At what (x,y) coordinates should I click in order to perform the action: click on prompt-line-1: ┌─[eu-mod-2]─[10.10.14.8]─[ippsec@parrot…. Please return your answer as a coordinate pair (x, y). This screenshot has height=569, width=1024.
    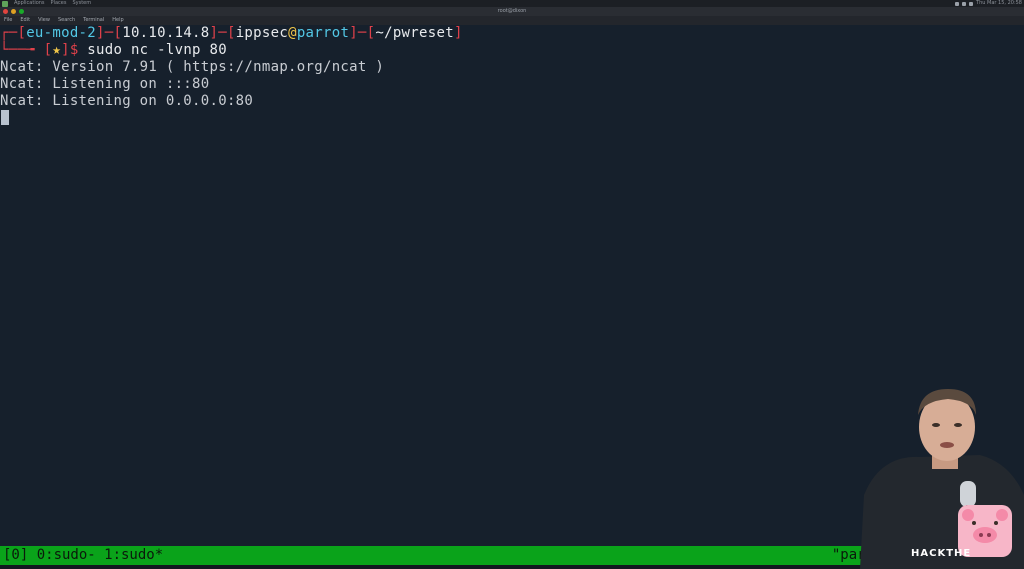
    Looking at the image, I should click on (231, 33).